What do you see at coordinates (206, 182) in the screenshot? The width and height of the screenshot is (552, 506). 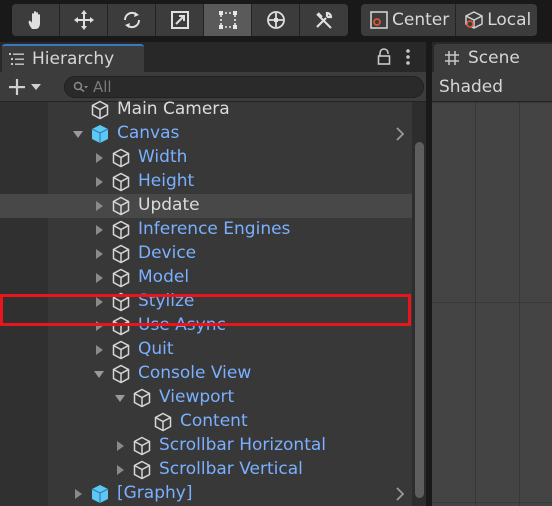 I see `hierarchy-item: Height` at bounding box center [206, 182].